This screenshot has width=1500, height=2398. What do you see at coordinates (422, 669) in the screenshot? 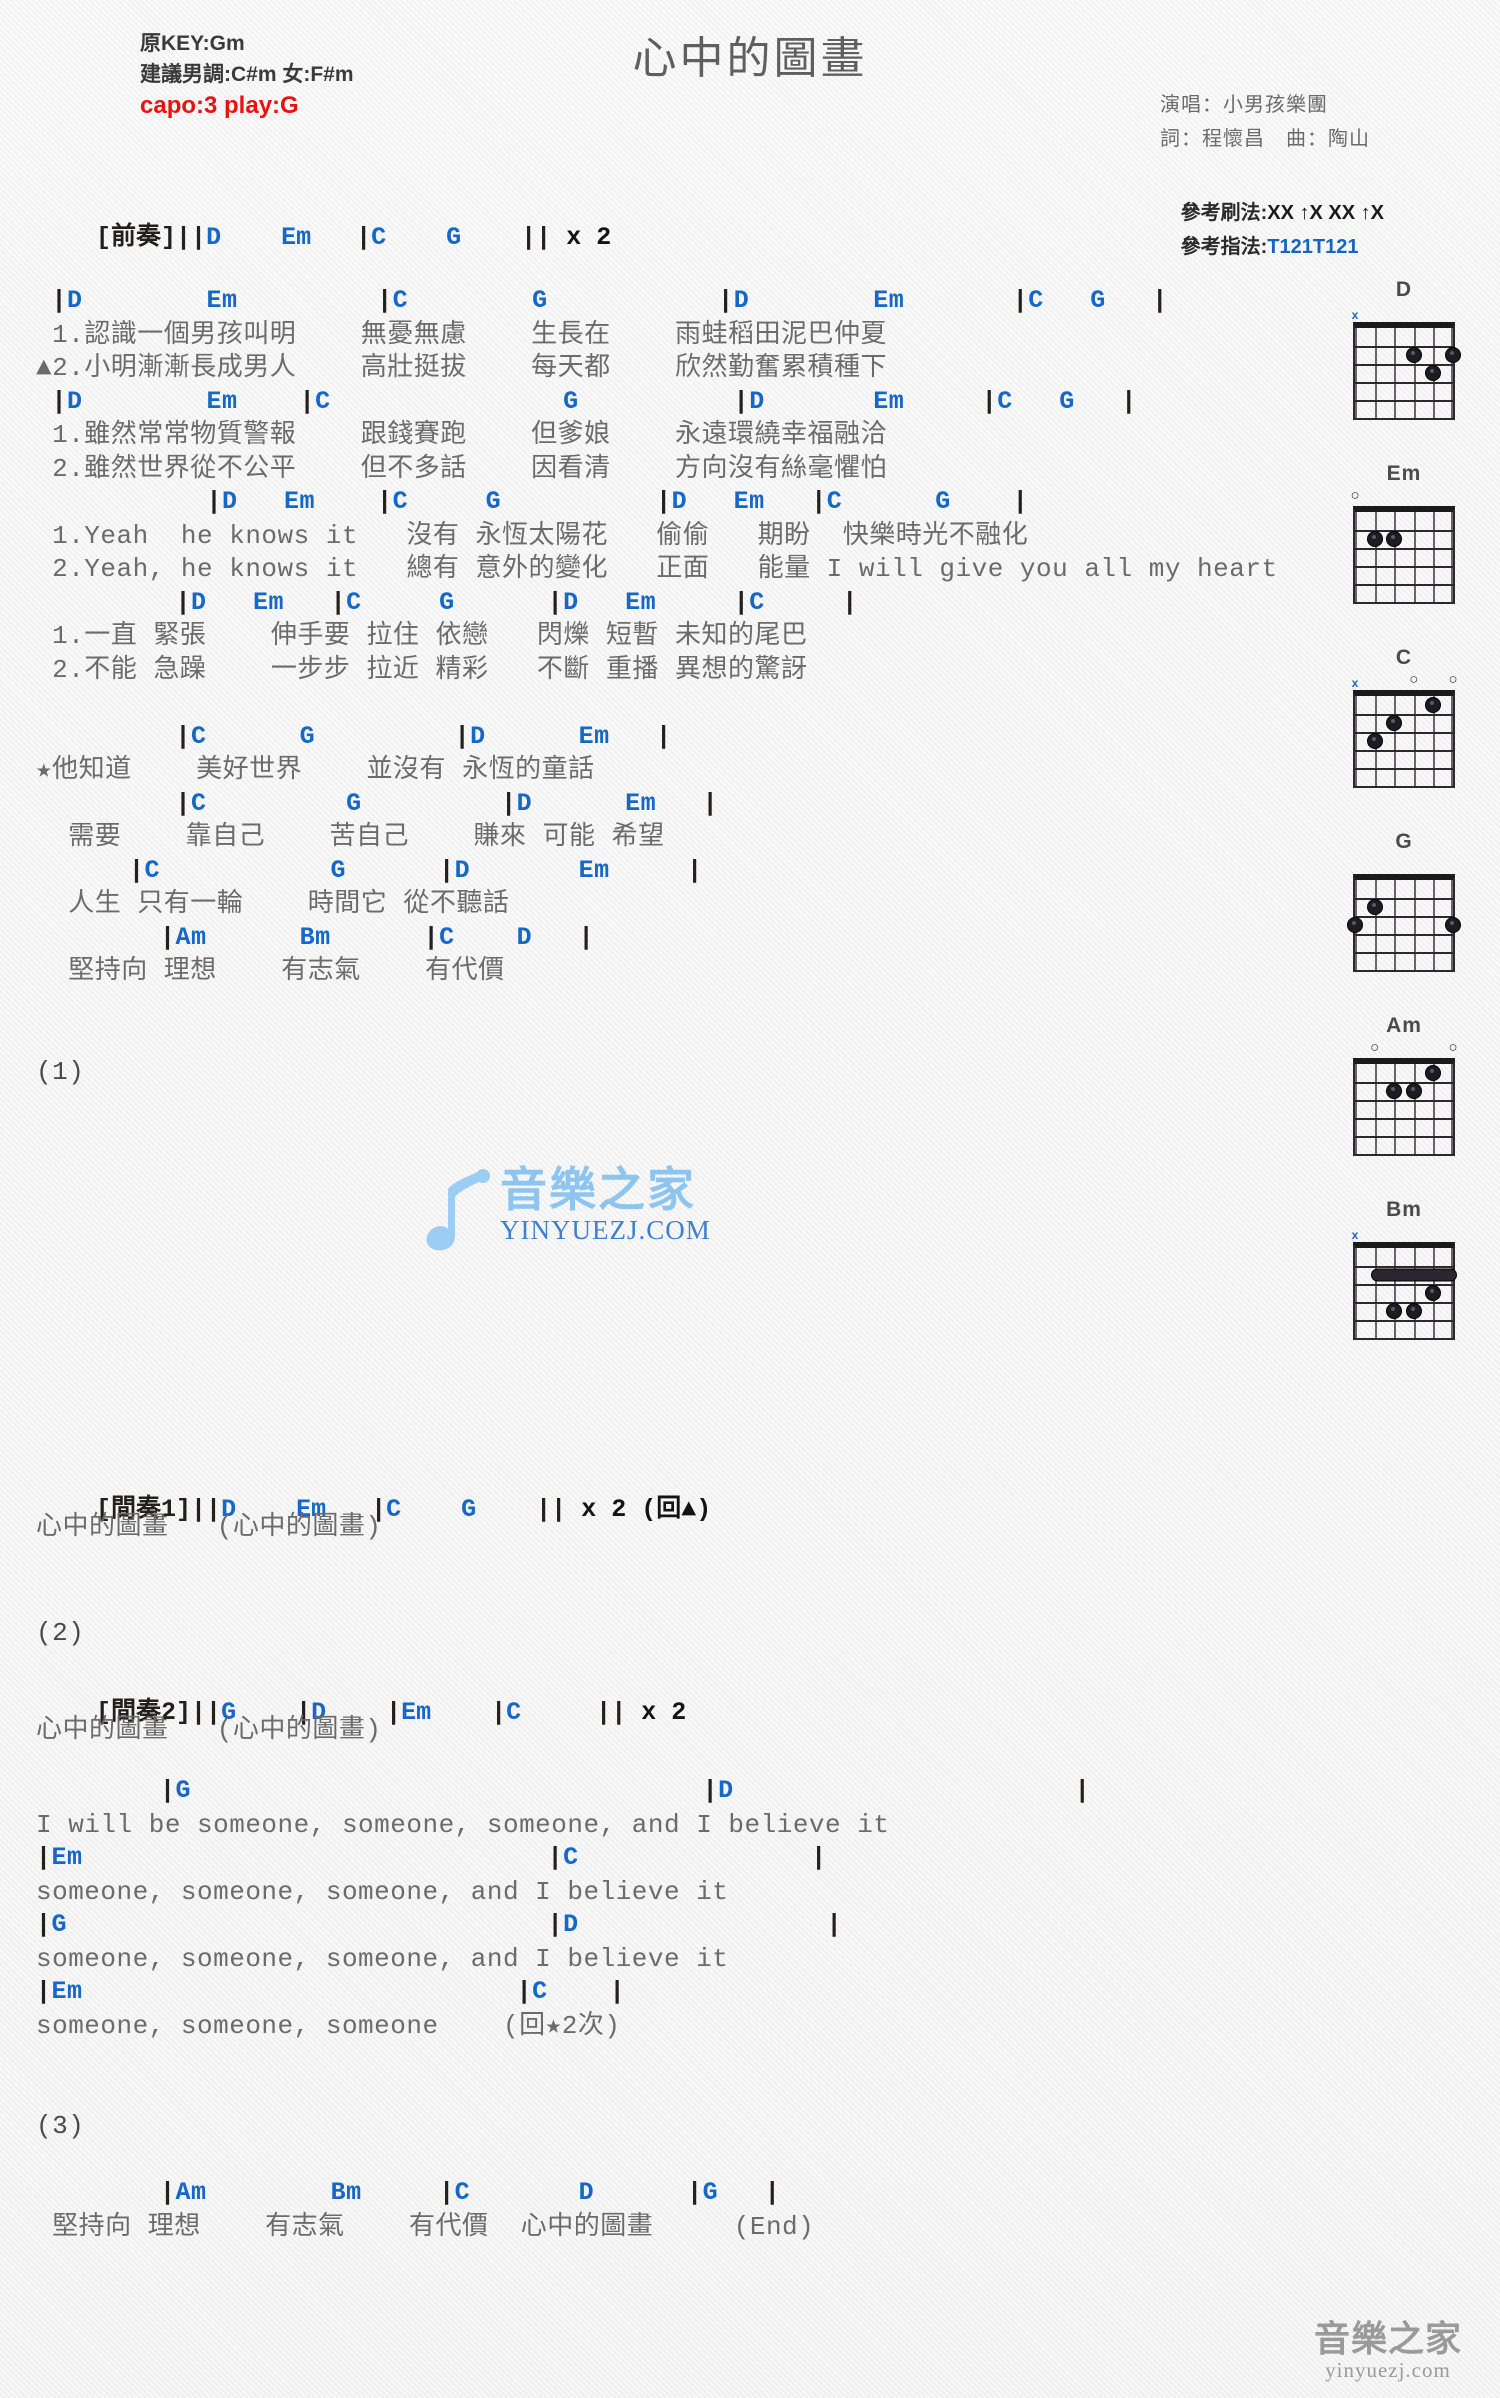
I see `lyric-line: 2.不能 急躁 一步步 拉近 精彩 不斷 重播 異想的驚訝` at bounding box center [422, 669].